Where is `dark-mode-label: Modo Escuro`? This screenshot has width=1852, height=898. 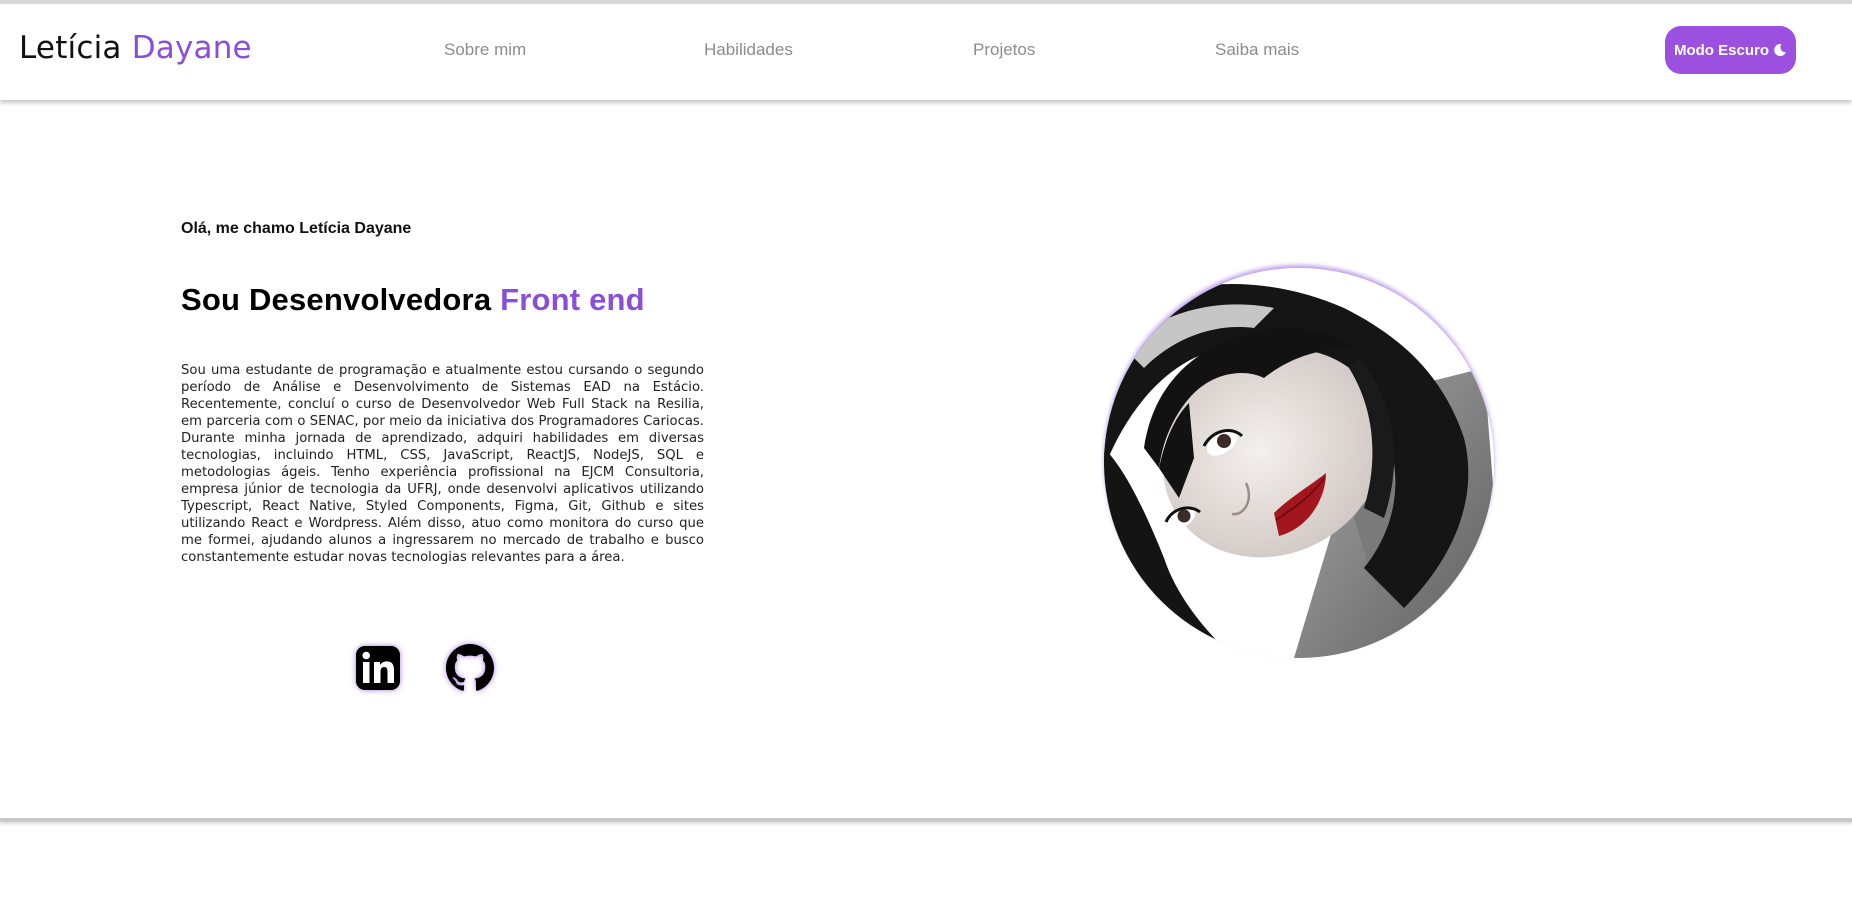 dark-mode-label: Modo Escuro is located at coordinates (1721, 50).